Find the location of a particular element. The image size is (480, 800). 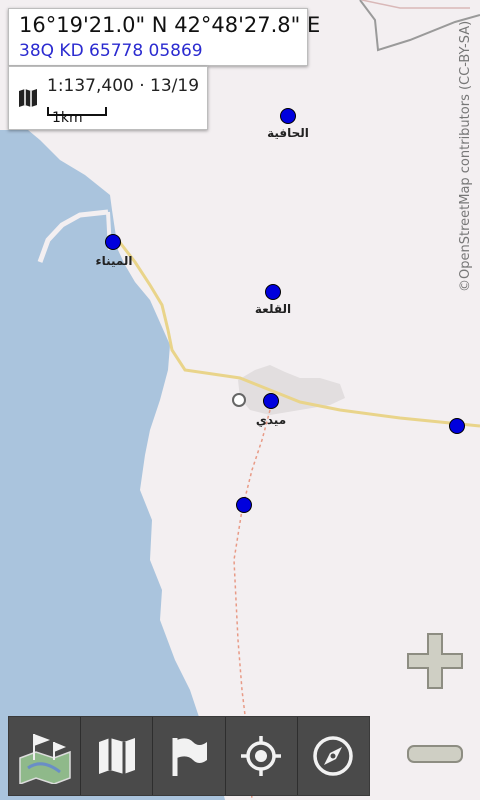

place-label: ميدي is located at coordinates (271, 420).